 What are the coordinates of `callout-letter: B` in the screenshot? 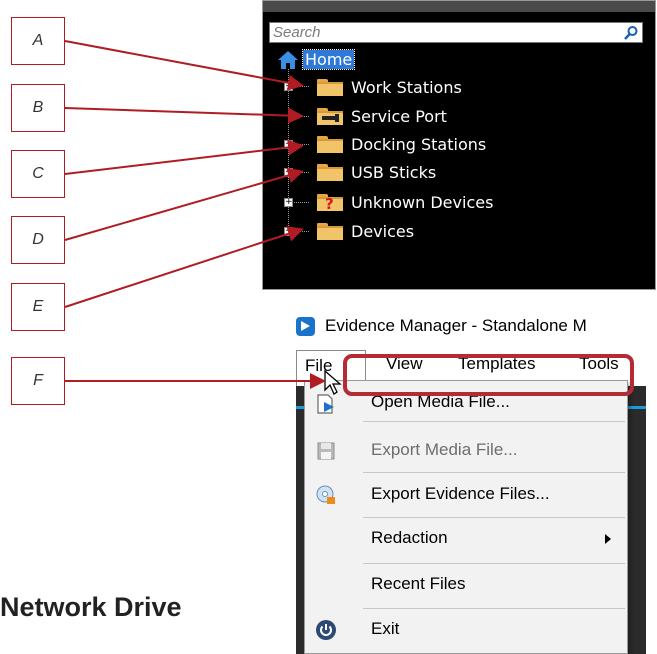 It's located at (38, 107).